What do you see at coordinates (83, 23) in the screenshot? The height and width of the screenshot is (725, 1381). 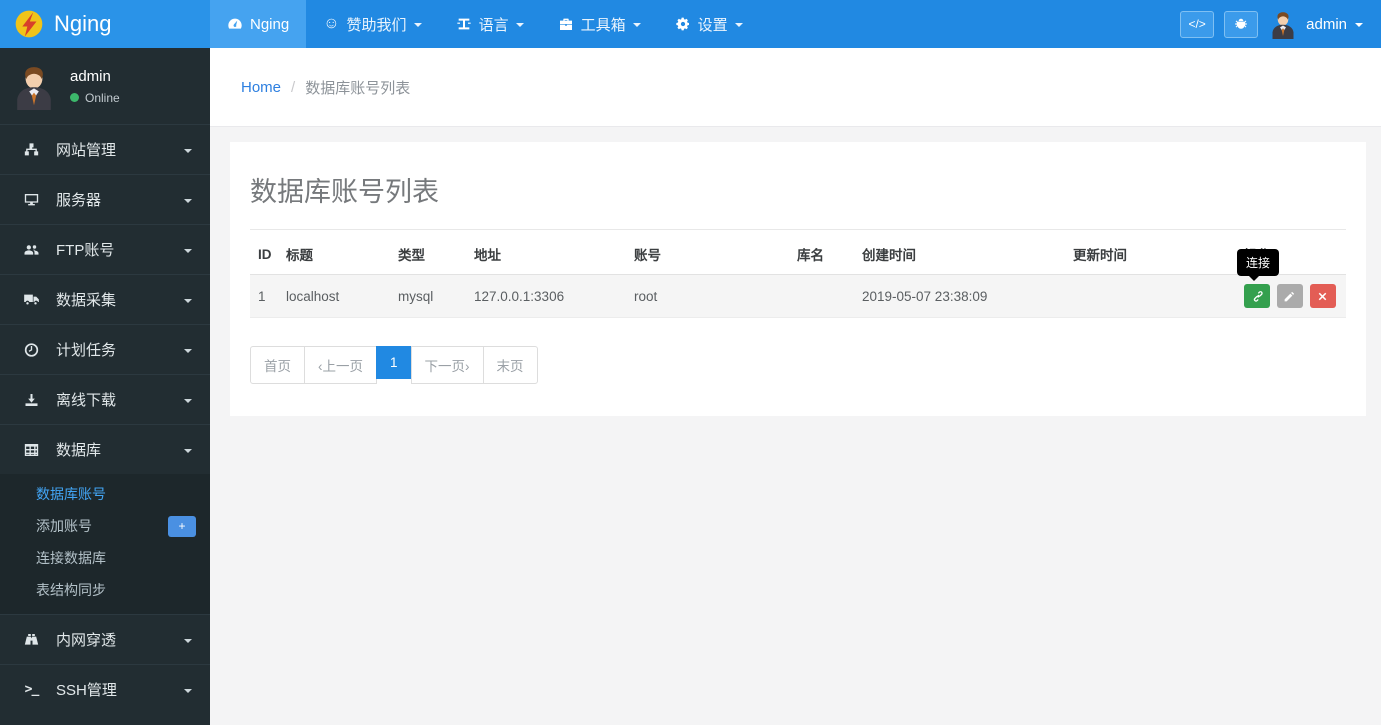 I see `brand-label: Nging` at bounding box center [83, 23].